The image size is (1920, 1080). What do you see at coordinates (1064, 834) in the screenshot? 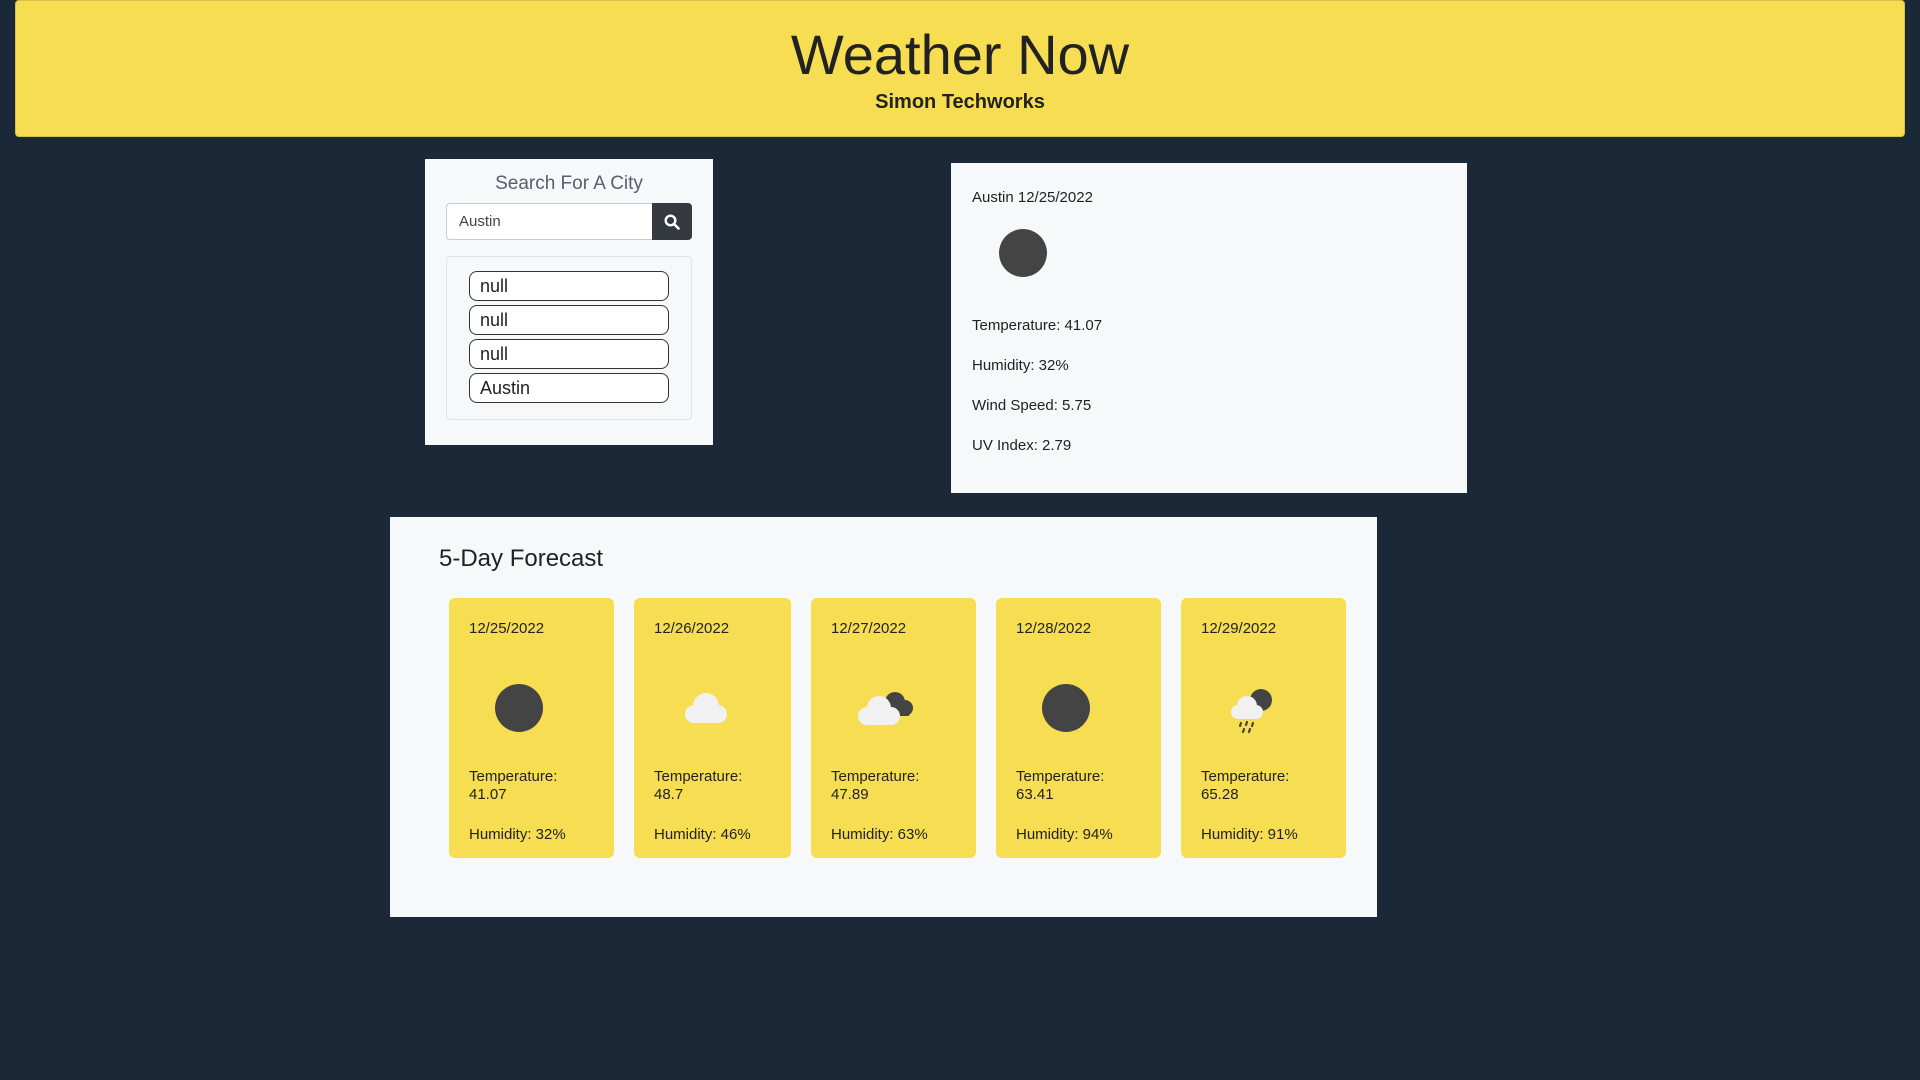
I see `forecast-humidity: Humidity: 94%` at bounding box center [1064, 834].